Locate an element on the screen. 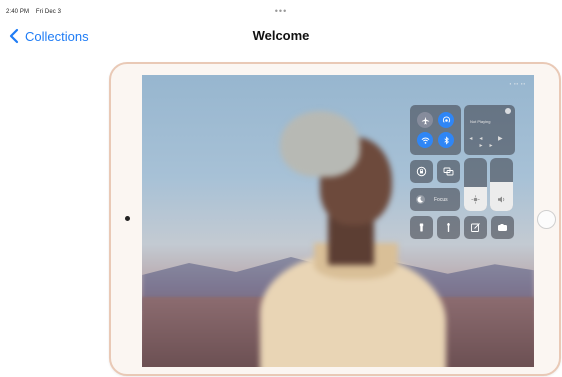  airplane-toggle is located at coordinates (425, 120).